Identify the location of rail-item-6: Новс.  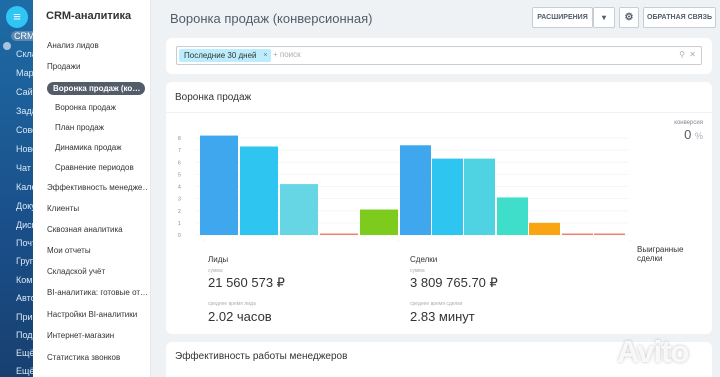
(24, 149).